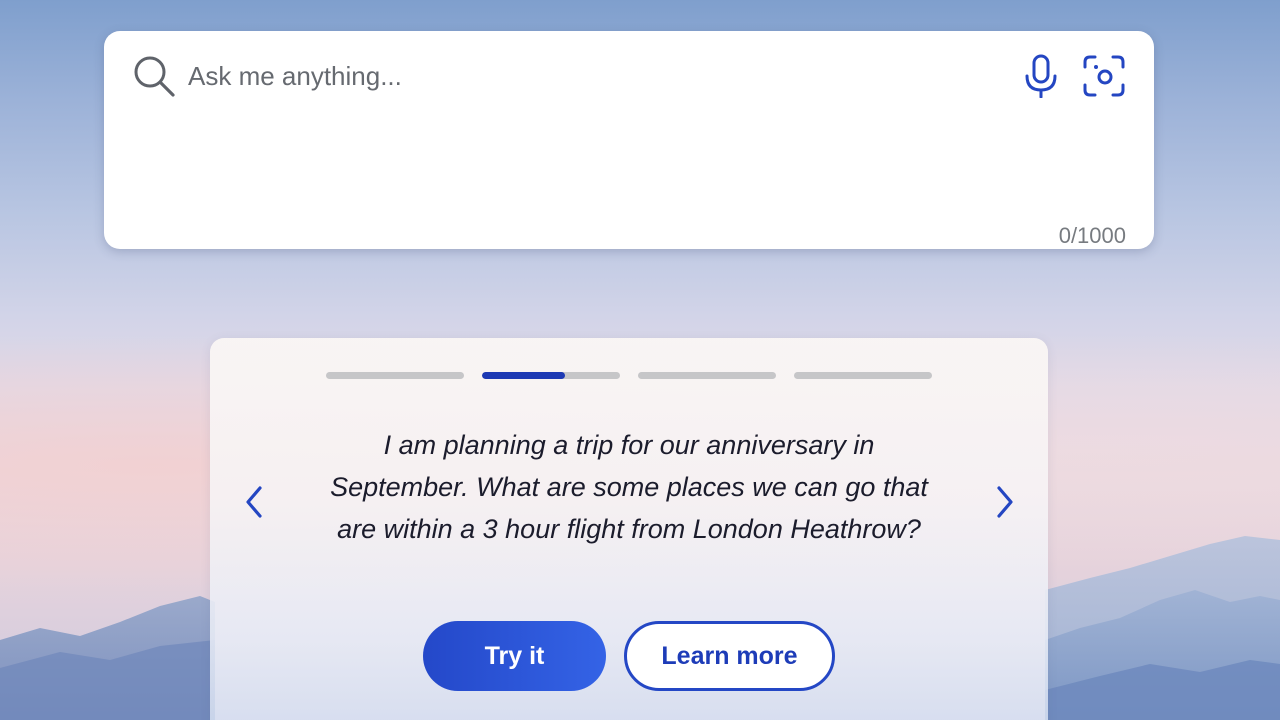 Image resolution: width=1280 pixels, height=720 pixels. Describe the element at coordinates (1092, 235) in the screenshot. I see `character-count: 0/1000` at that location.